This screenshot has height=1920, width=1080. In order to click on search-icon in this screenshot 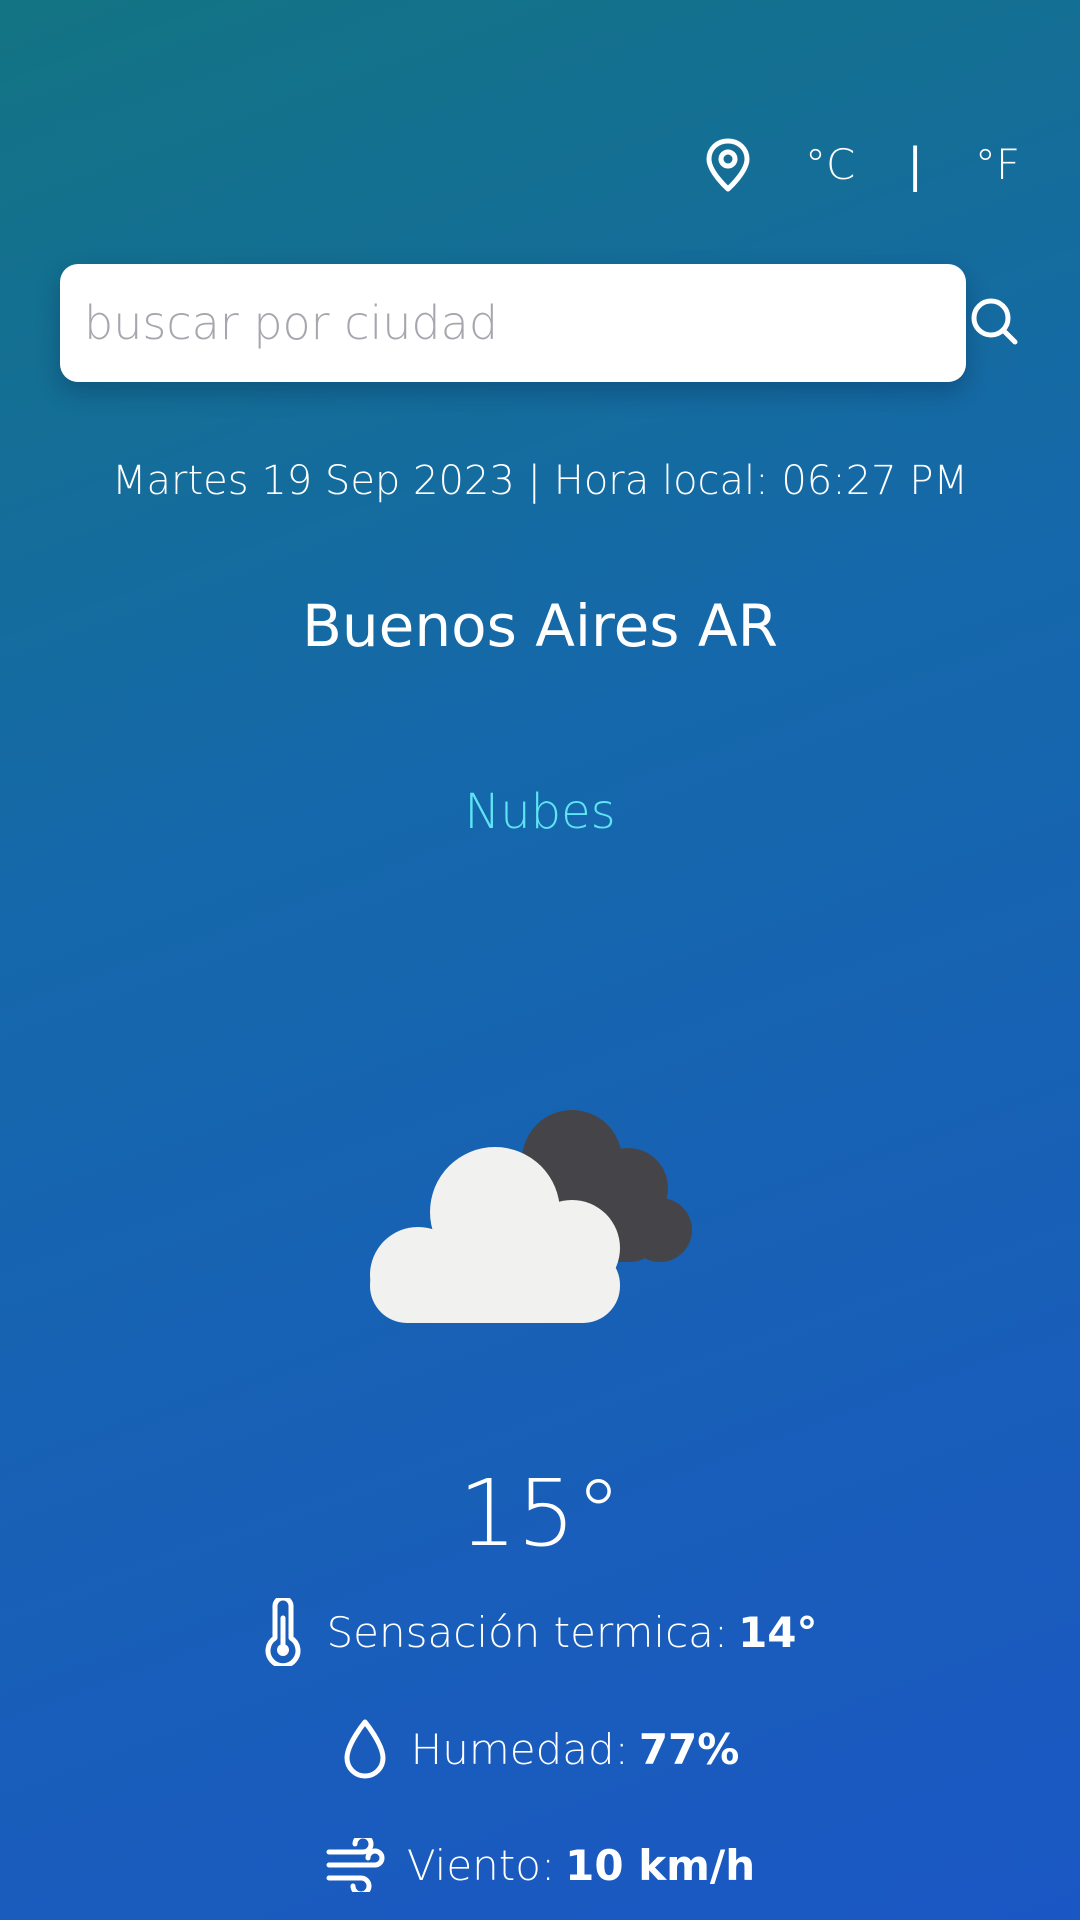, I will do `click(995, 322)`.